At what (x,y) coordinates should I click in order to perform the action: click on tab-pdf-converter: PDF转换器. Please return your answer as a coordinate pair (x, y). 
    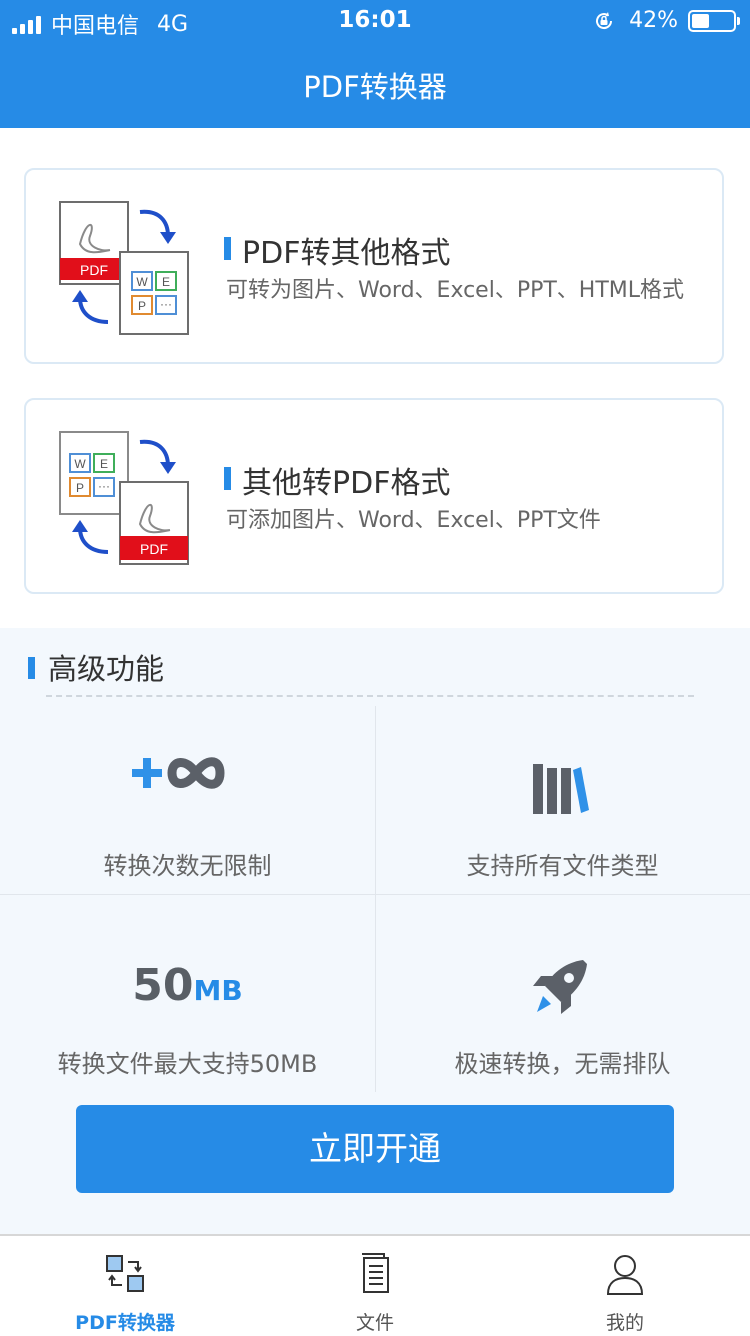
    Looking at the image, I should click on (125, 1286).